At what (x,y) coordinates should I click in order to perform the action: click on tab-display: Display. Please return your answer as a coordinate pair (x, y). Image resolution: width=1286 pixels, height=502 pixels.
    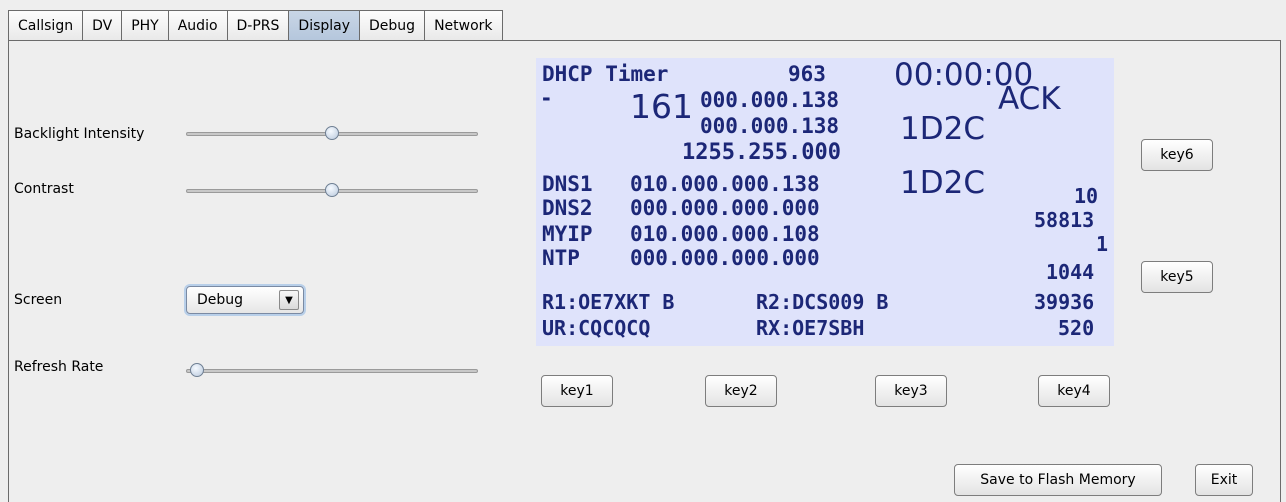
    Looking at the image, I should click on (324, 25).